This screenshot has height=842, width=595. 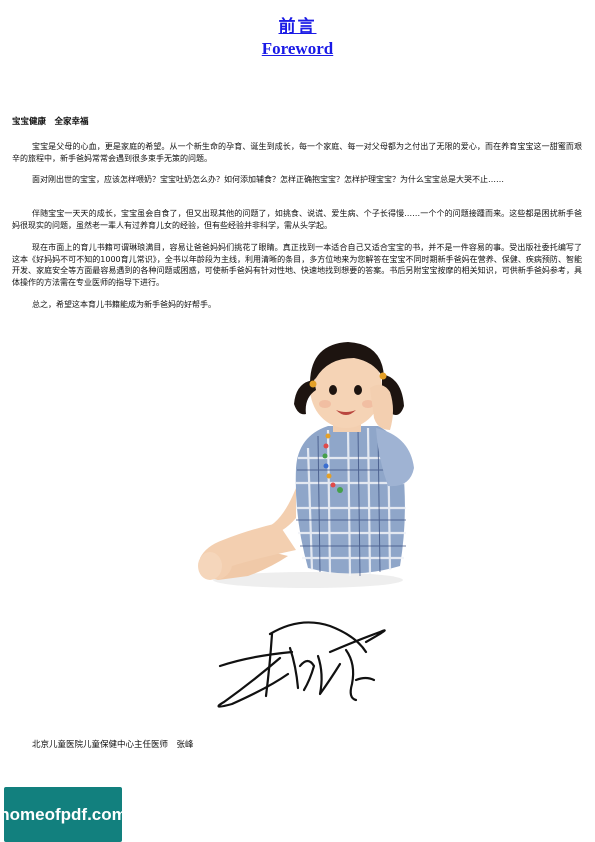 What do you see at coordinates (306, 465) in the screenshot?
I see `baby-photo` at bounding box center [306, 465].